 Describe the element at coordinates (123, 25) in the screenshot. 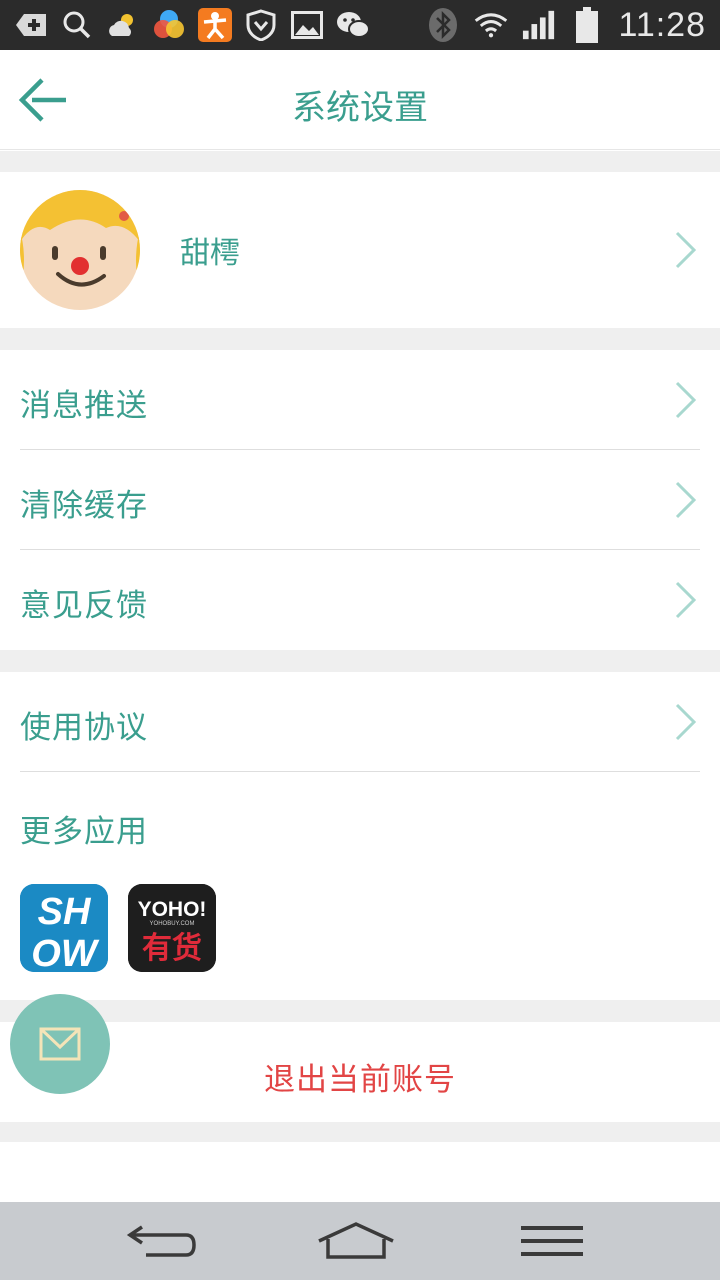

I see `weather-icon` at that location.